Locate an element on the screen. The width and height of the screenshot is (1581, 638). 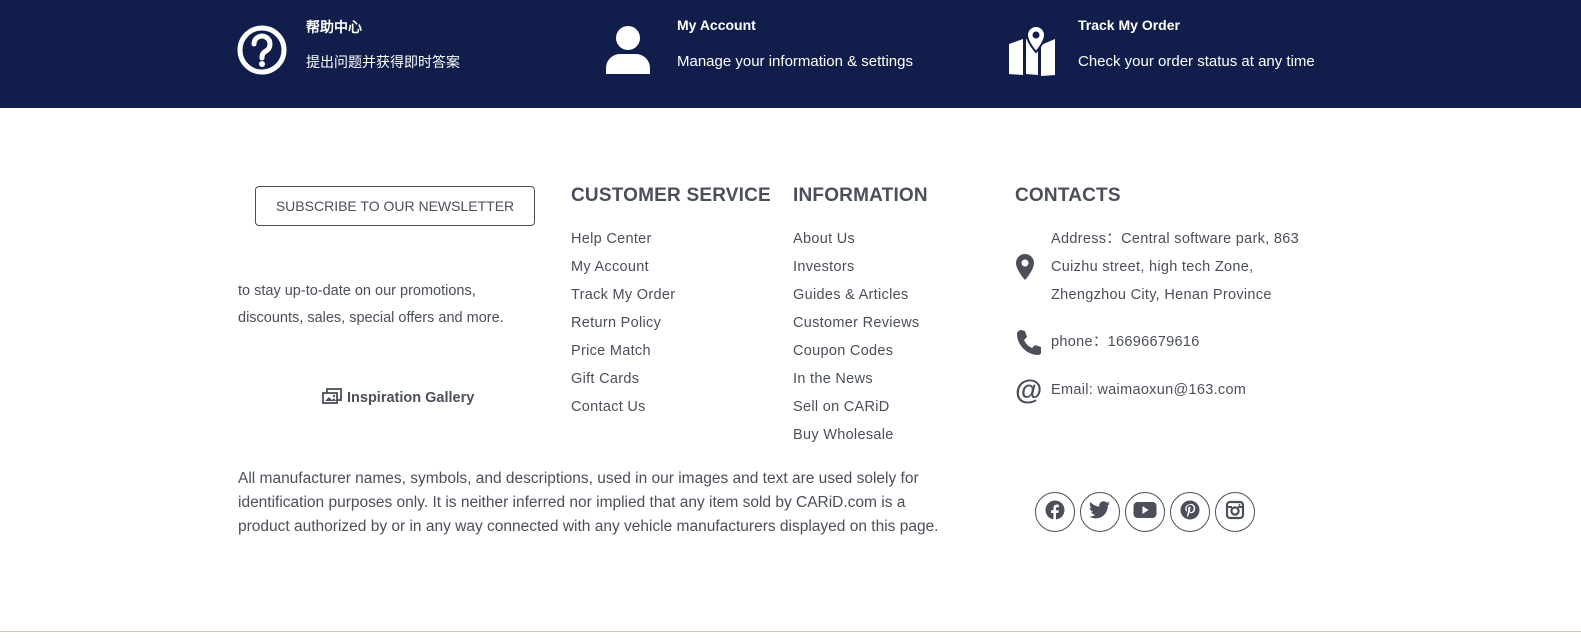
link-investors: Investors is located at coordinates (856, 270).